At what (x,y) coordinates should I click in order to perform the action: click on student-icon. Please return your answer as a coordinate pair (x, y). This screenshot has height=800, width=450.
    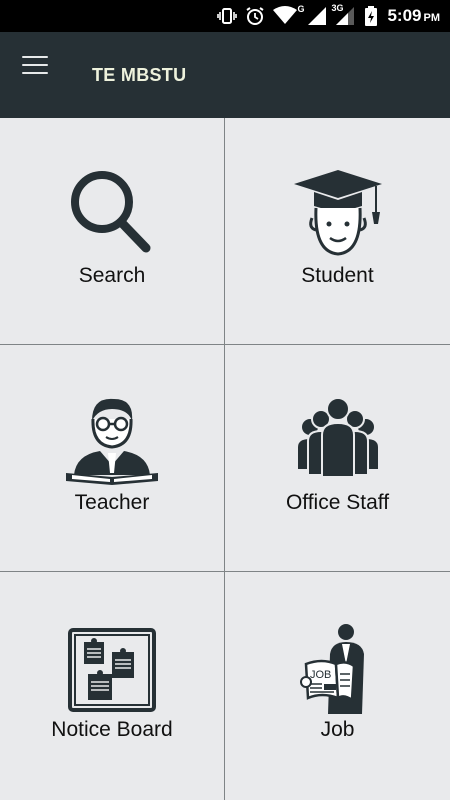
    Looking at the image, I should click on (337, 213).